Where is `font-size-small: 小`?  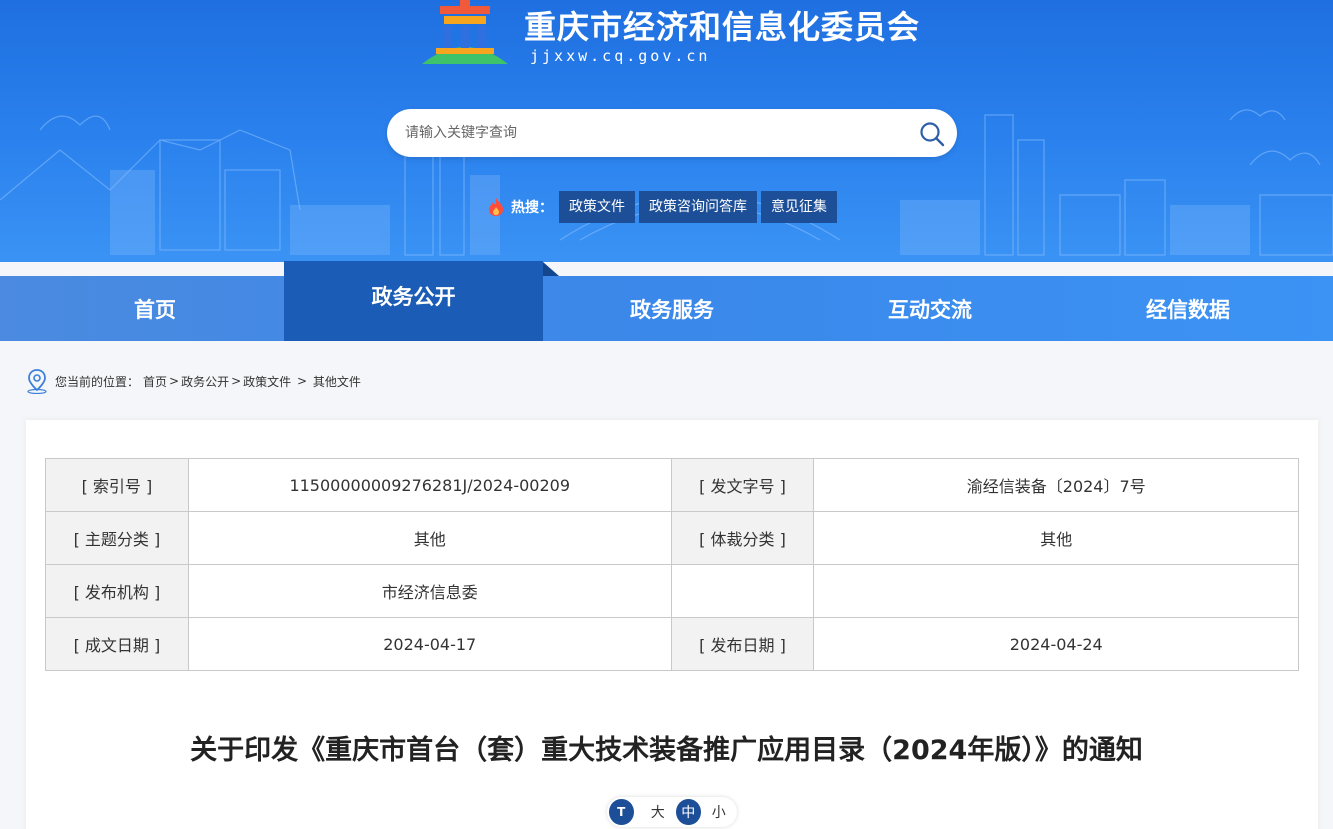 font-size-small: 小 is located at coordinates (719, 812).